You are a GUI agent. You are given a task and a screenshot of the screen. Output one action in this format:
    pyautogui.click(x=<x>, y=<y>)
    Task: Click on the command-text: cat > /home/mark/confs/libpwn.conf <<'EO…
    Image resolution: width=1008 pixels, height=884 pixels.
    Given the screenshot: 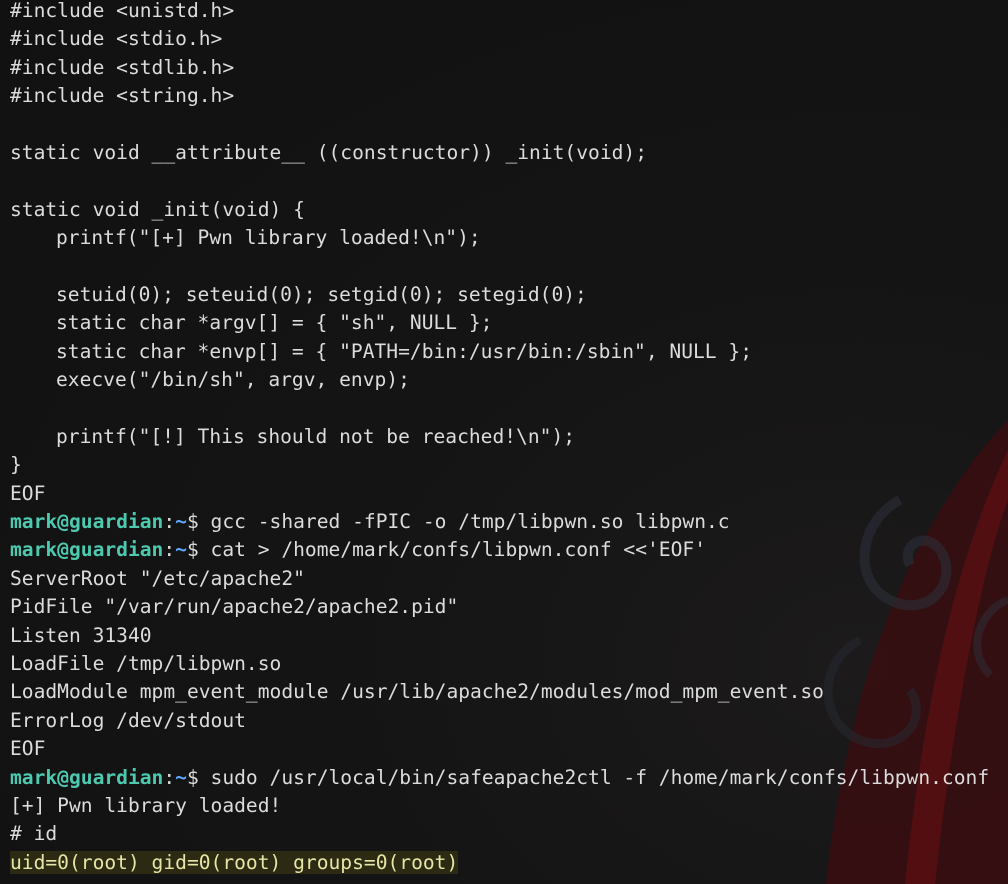 What is the action you would take?
    pyautogui.click(x=458, y=550)
    